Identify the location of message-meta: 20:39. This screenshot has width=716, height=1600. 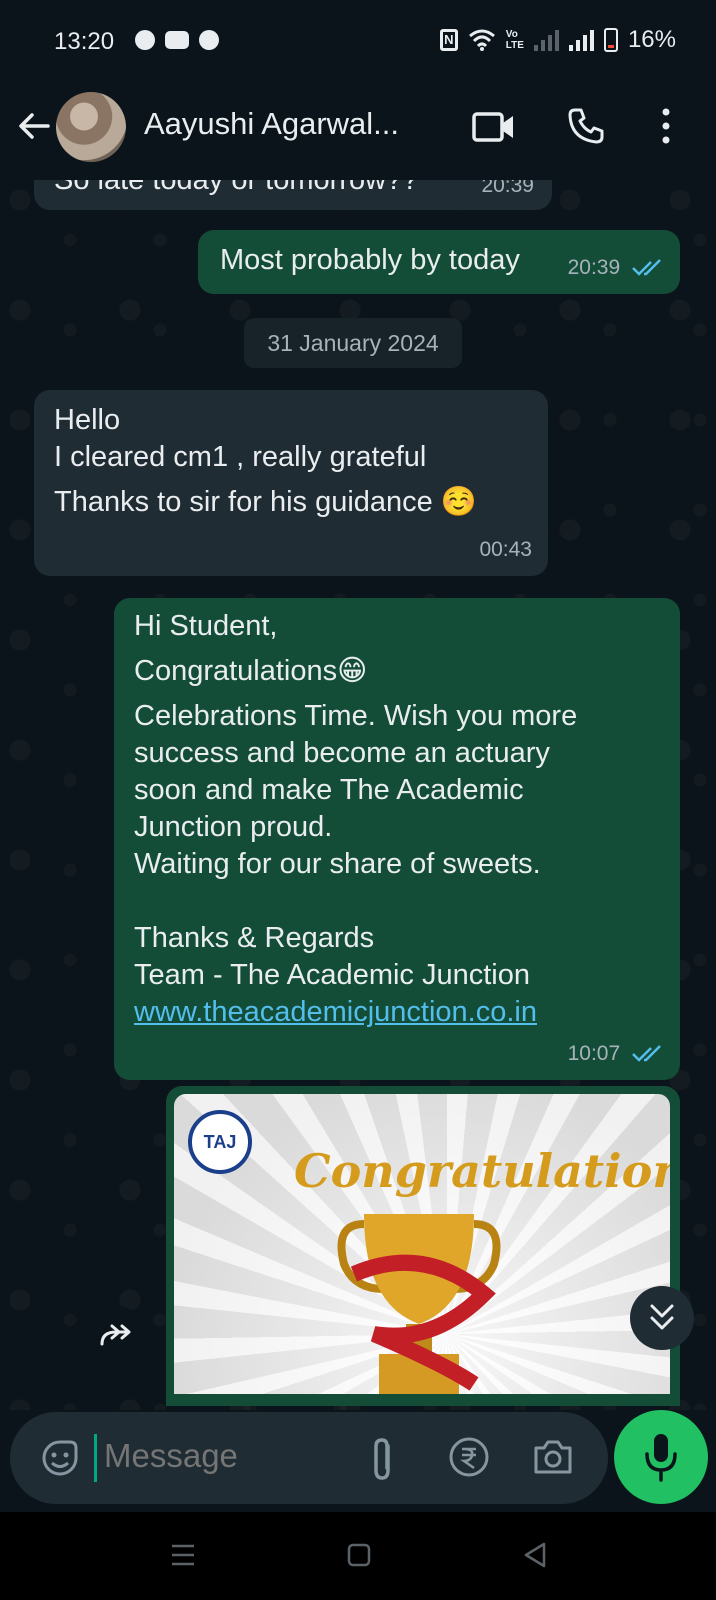
(616, 267).